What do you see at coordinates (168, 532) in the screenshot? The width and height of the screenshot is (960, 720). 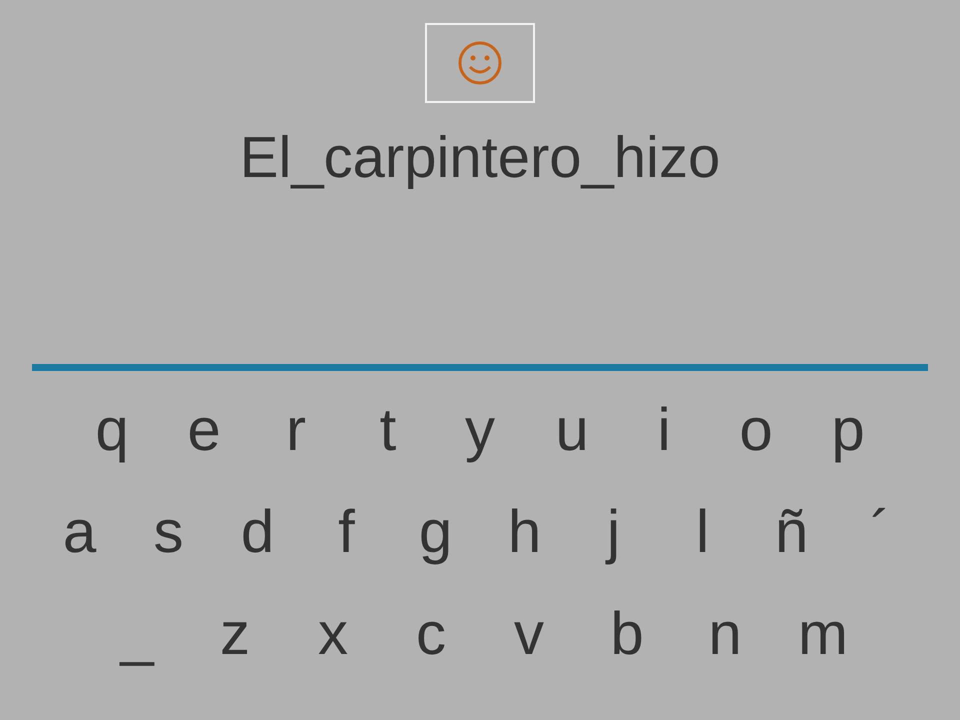 I see `letter-key: s` at bounding box center [168, 532].